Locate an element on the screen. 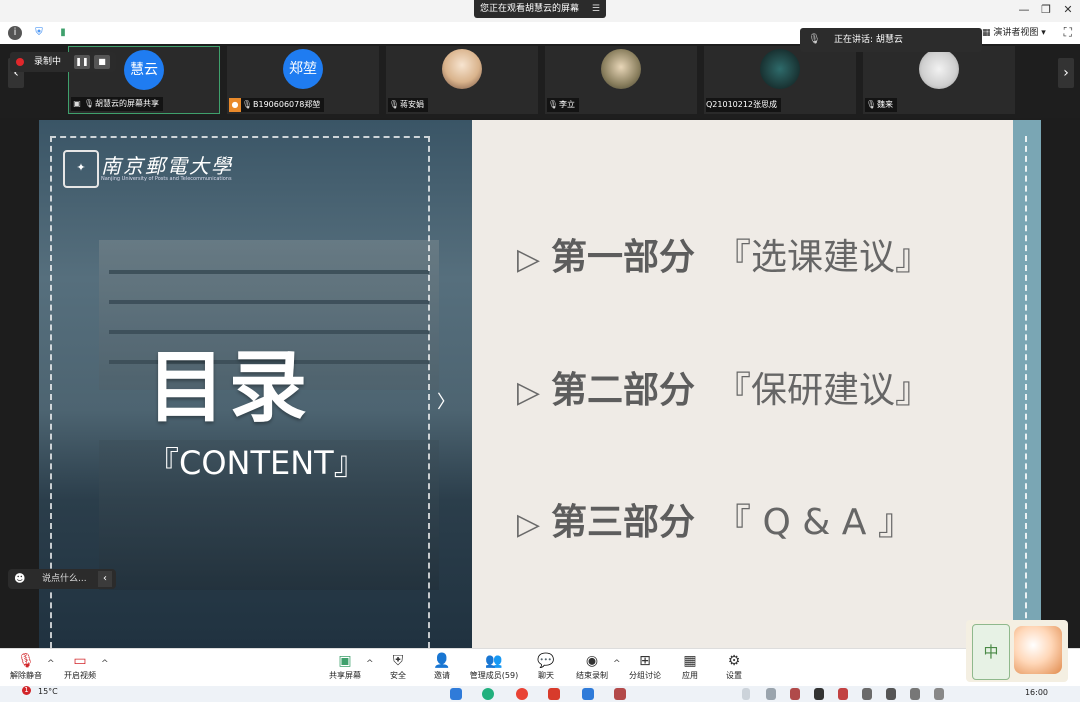 The width and height of the screenshot is (1080, 702). strip-next-icon: › is located at coordinates (1066, 73).